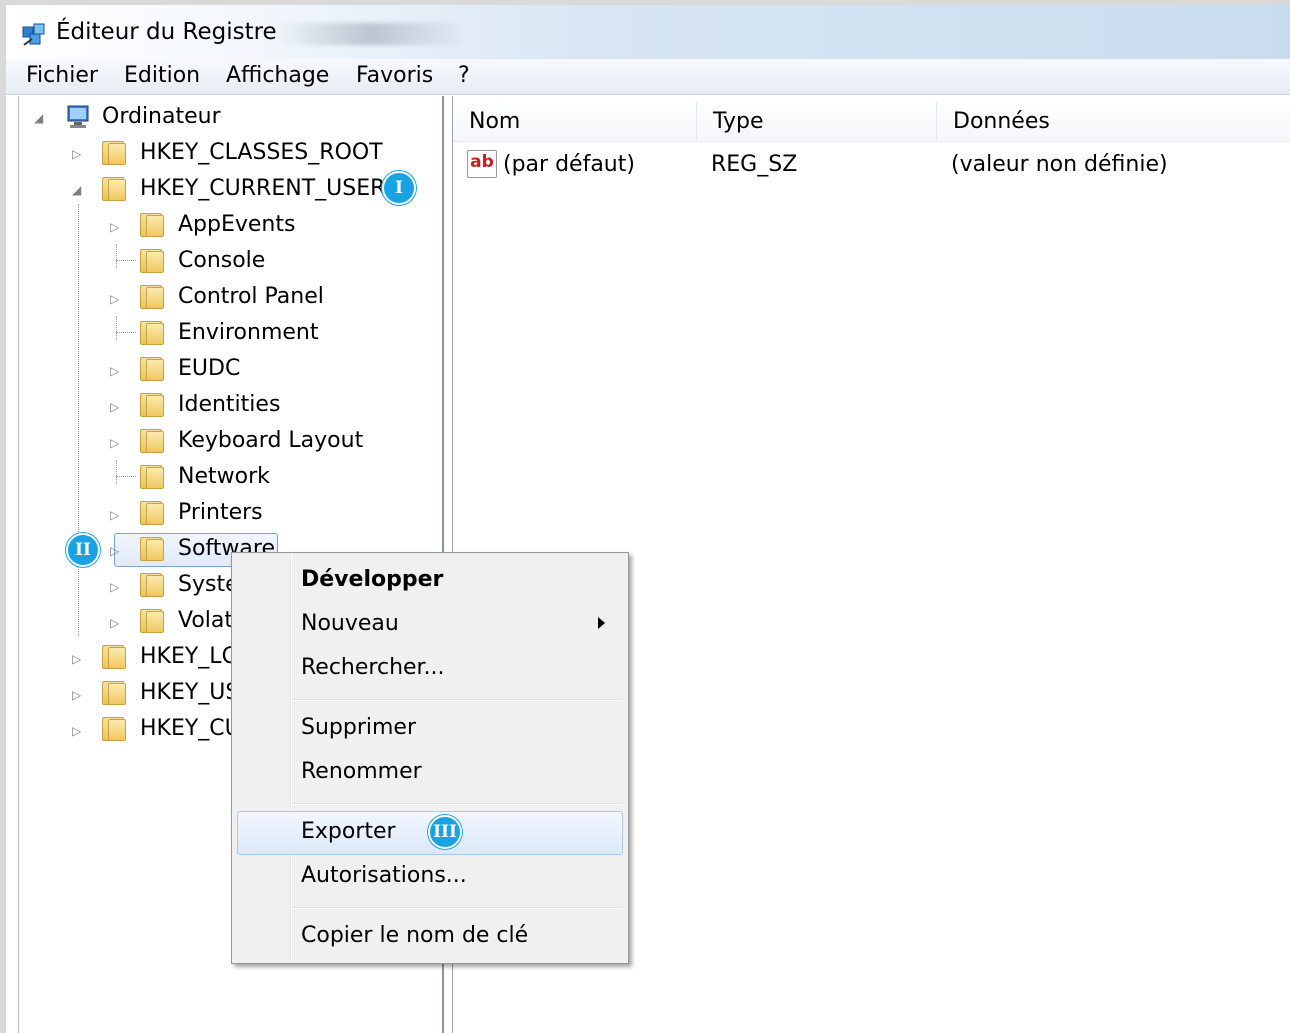 This screenshot has width=1290, height=1033. Describe the element at coordinates (348, 831) in the screenshot. I see `menu-item-exporter: Exporter` at that location.